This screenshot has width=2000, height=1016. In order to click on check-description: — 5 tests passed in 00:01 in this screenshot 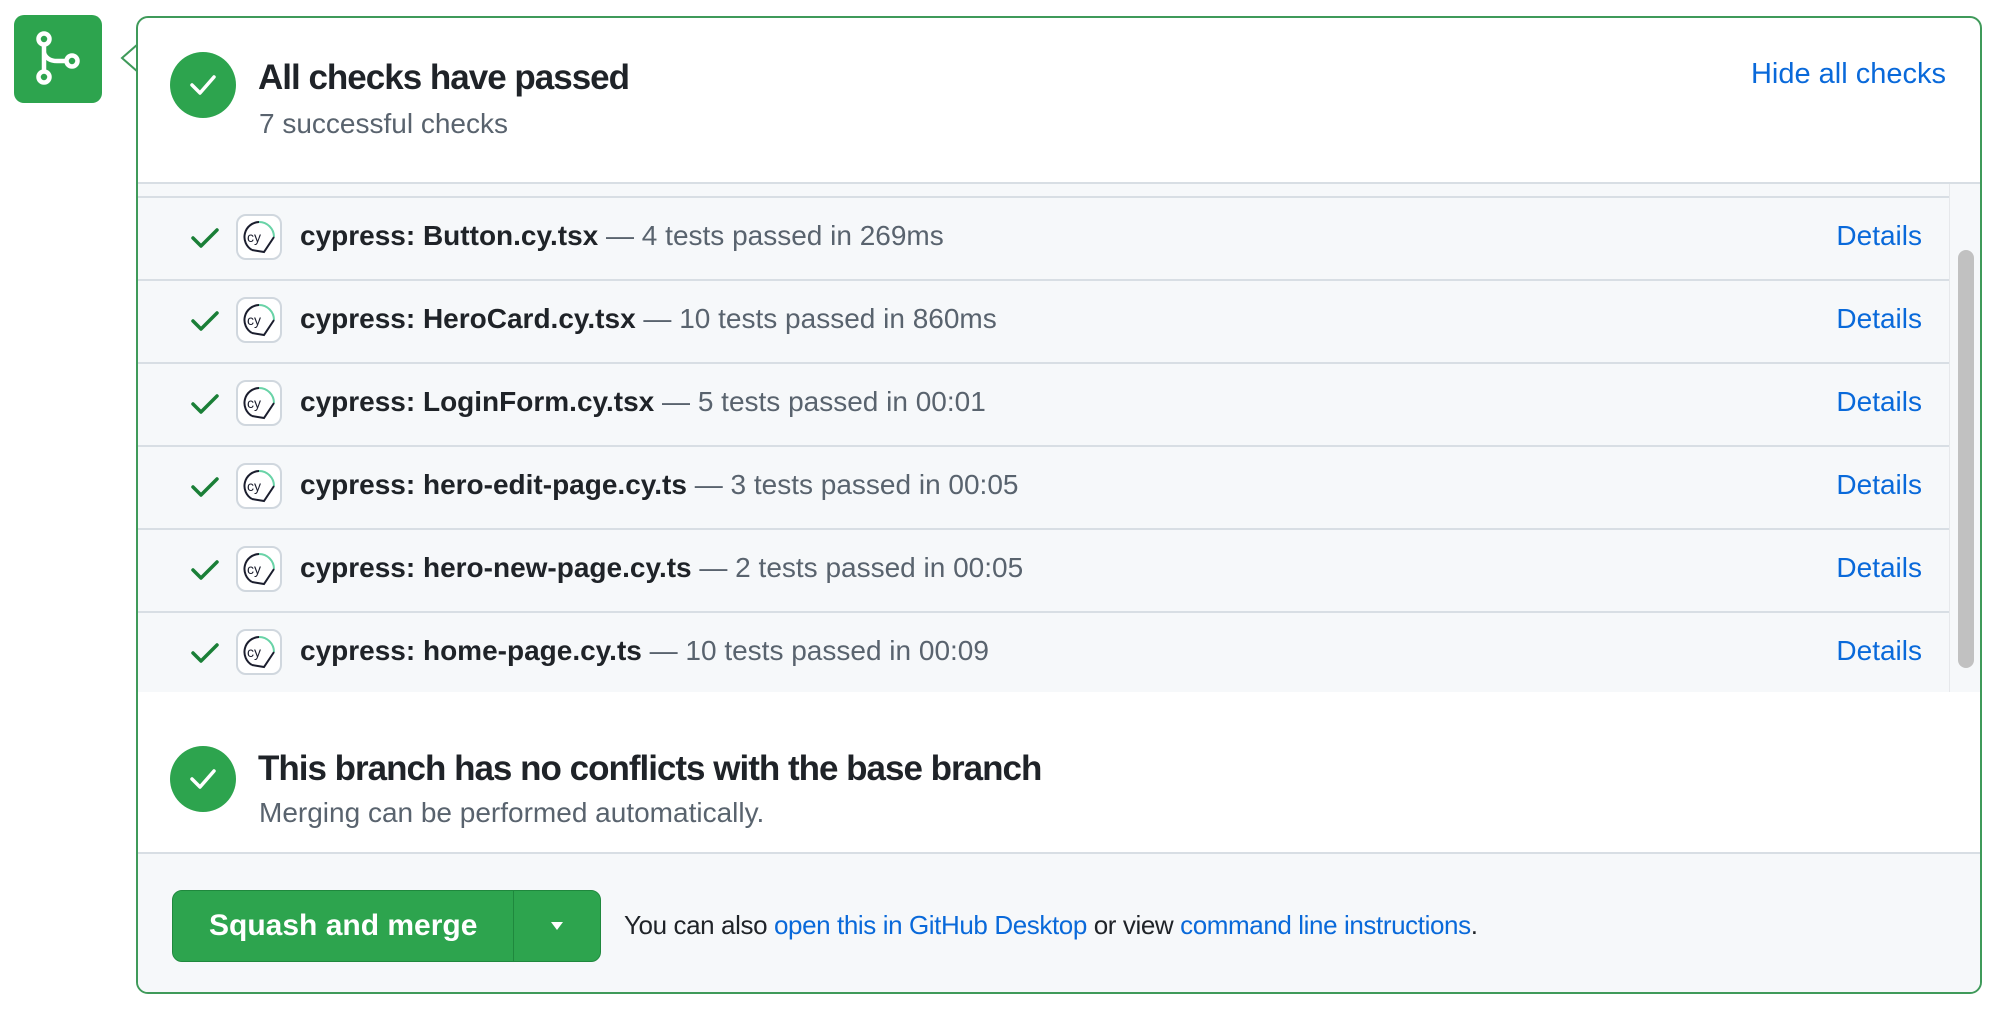, I will do `click(820, 401)`.